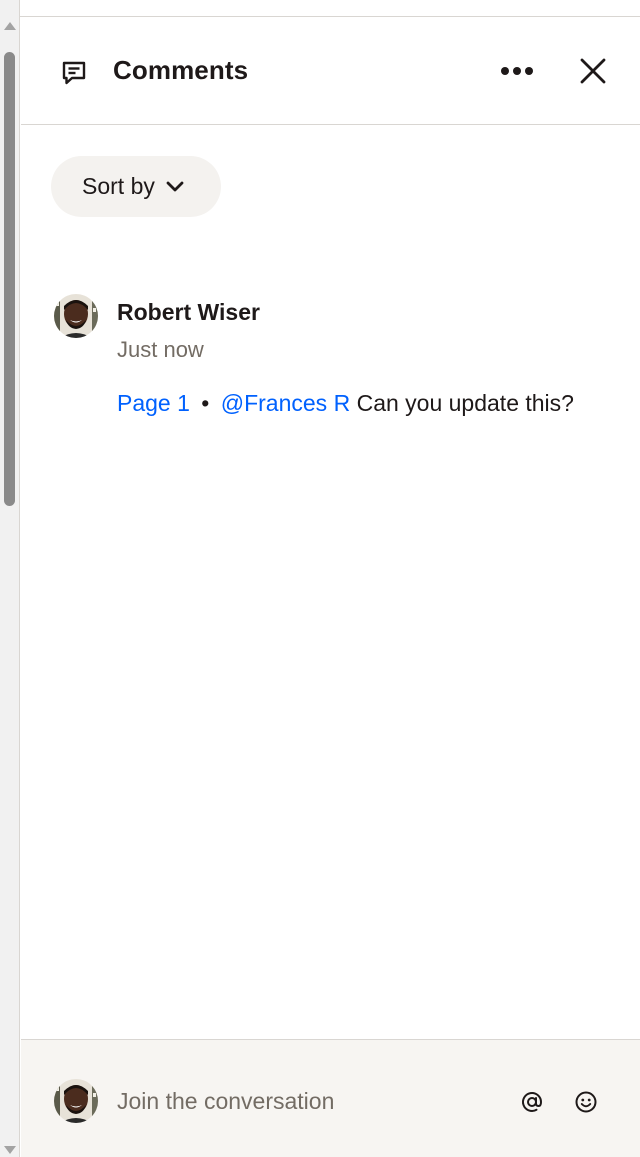  I want to click on comment-author: Robert Wiser, so click(188, 312).